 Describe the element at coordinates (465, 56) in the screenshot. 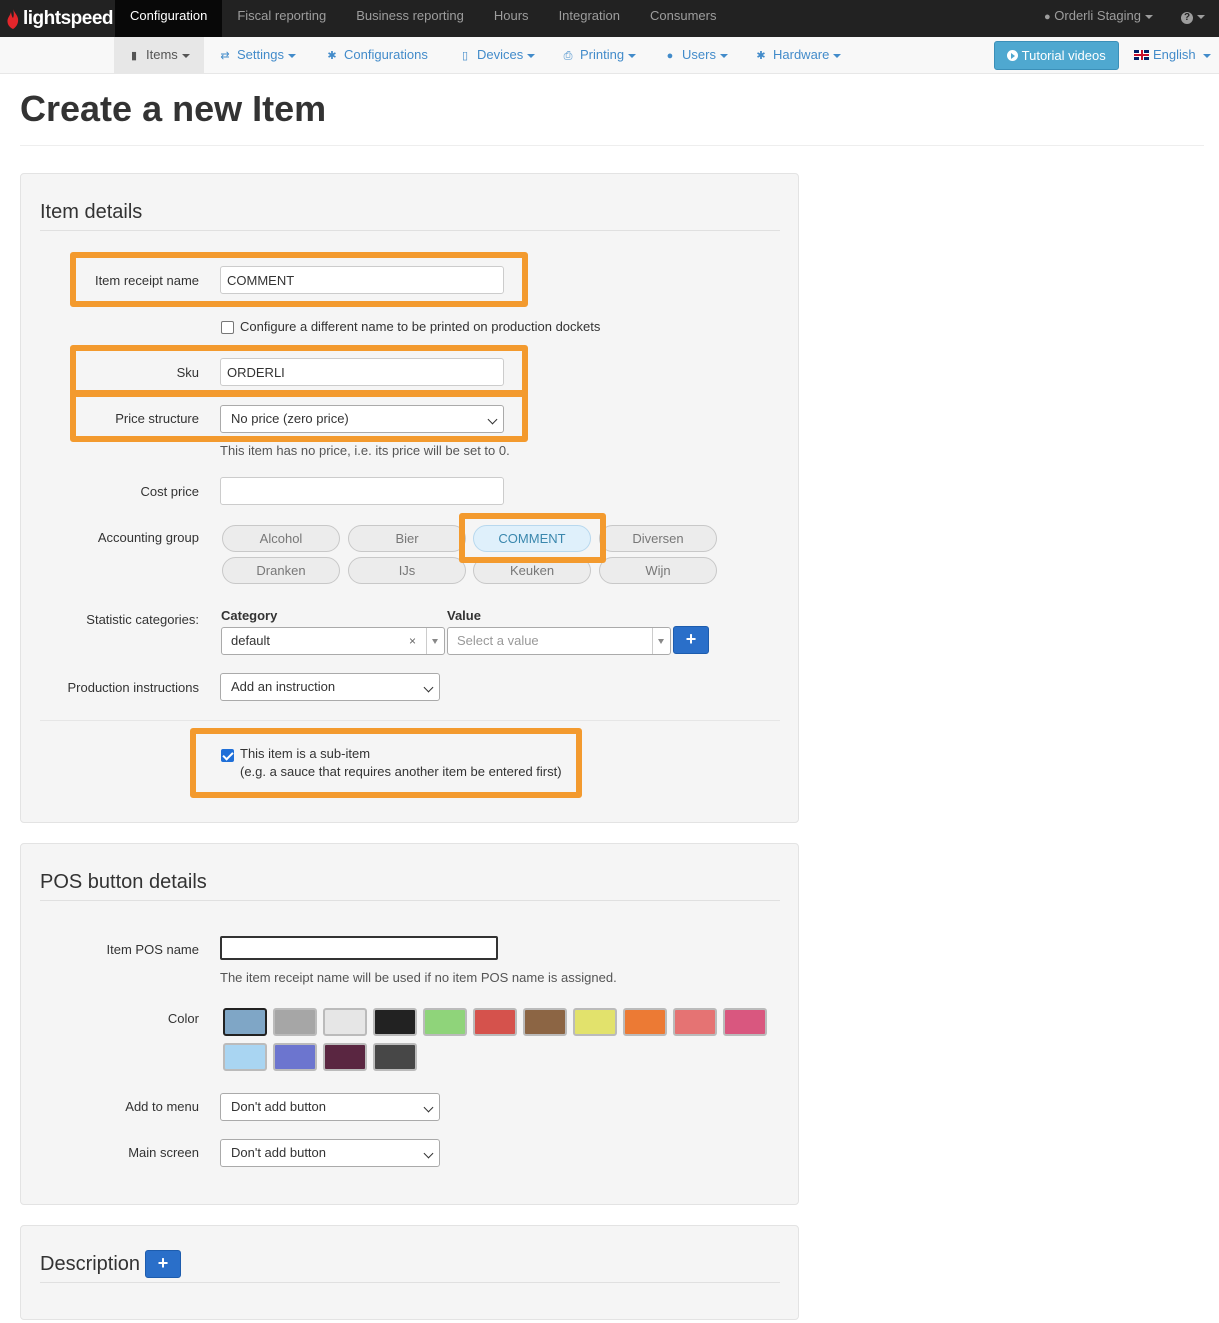

I see `tablet-icon: ▯` at that location.